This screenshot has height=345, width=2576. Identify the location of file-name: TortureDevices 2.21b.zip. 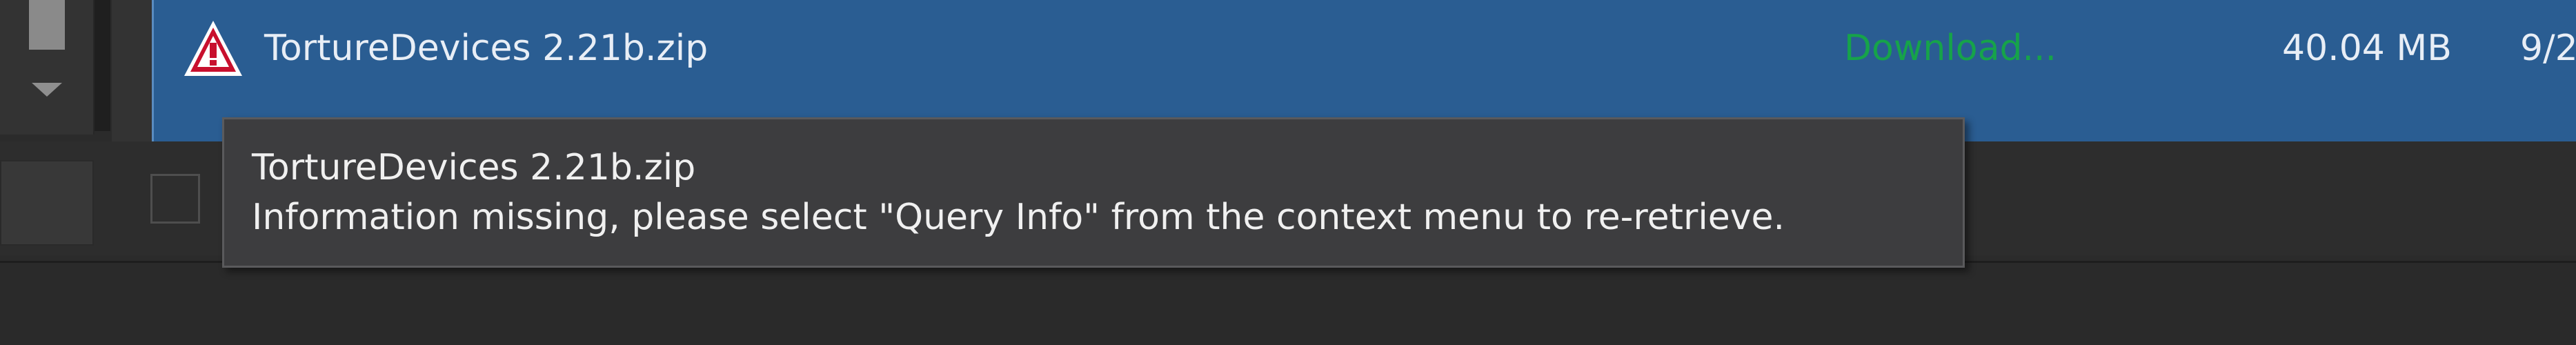
(486, 48).